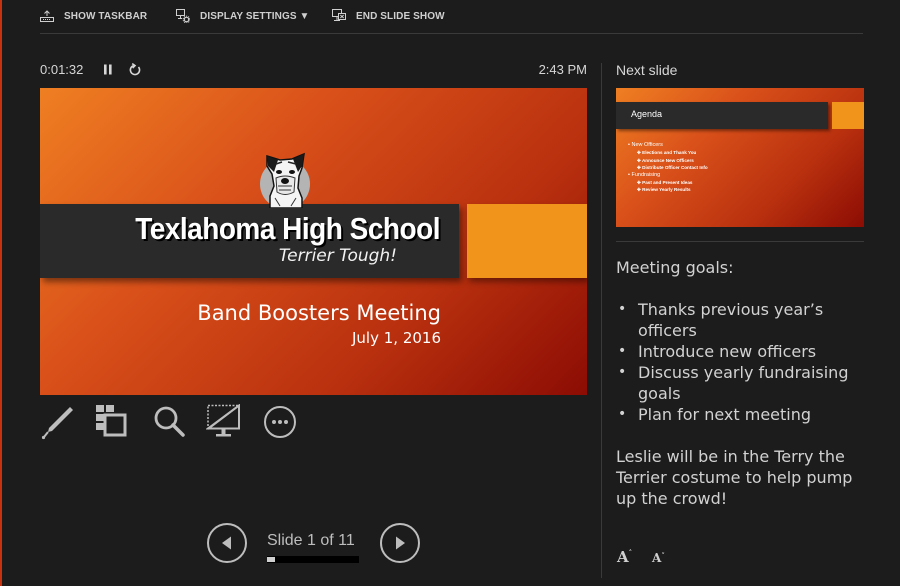 The width and height of the screenshot is (900, 586). Describe the element at coordinates (170, 422) in the screenshot. I see `zoom-icon` at that location.